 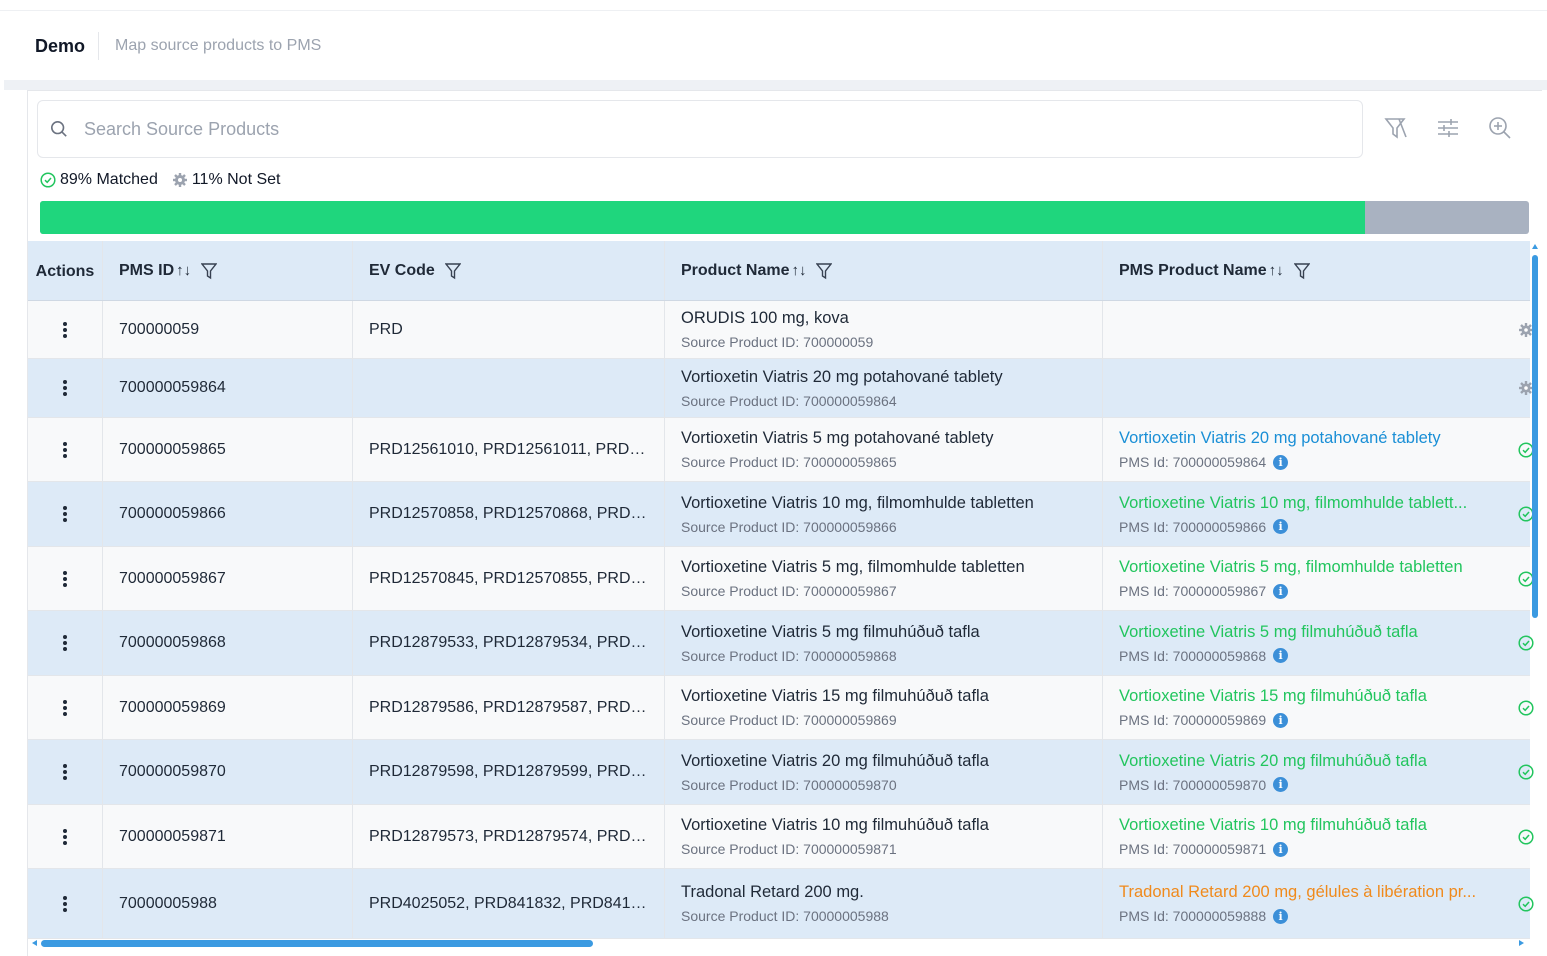 What do you see at coordinates (228, 449) in the screenshot?
I see `cell-pms-id: 700000059865` at bounding box center [228, 449].